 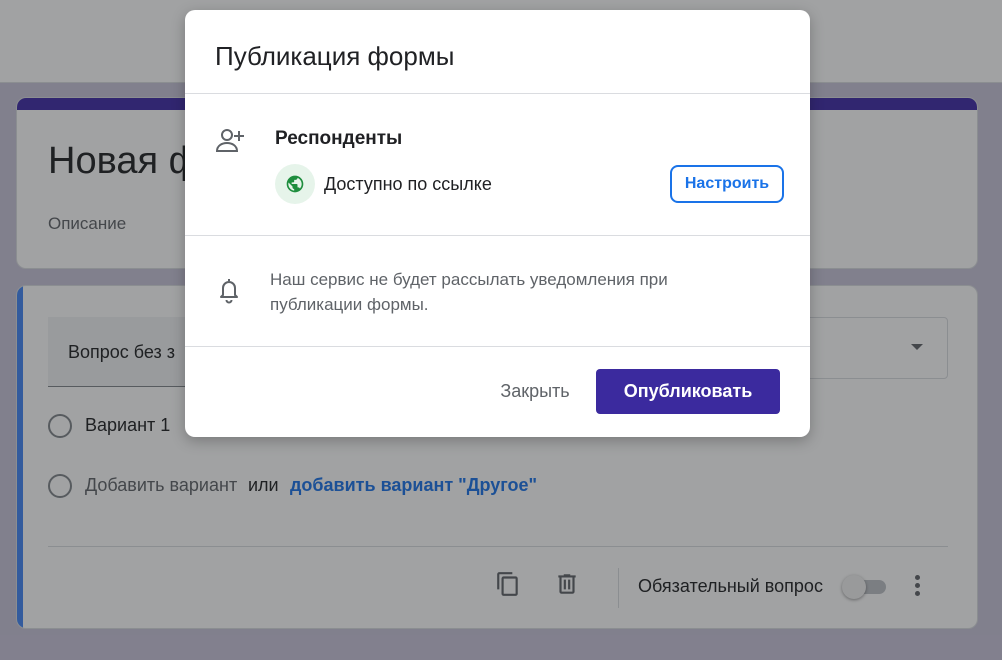 I want to click on bell-icon, so click(x=229, y=291).